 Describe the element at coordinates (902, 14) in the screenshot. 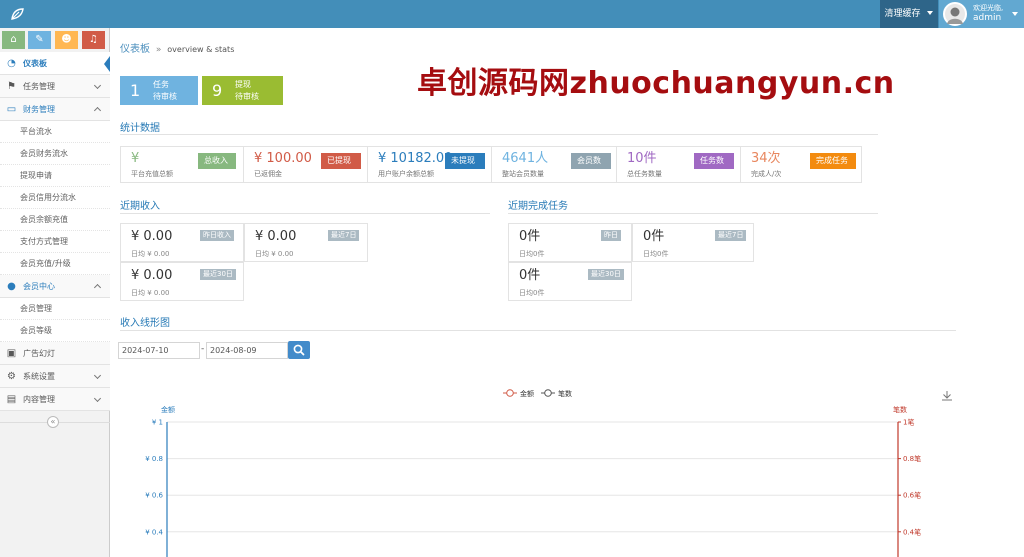

I see `clear-cache-label: 清理缓存` at that location.